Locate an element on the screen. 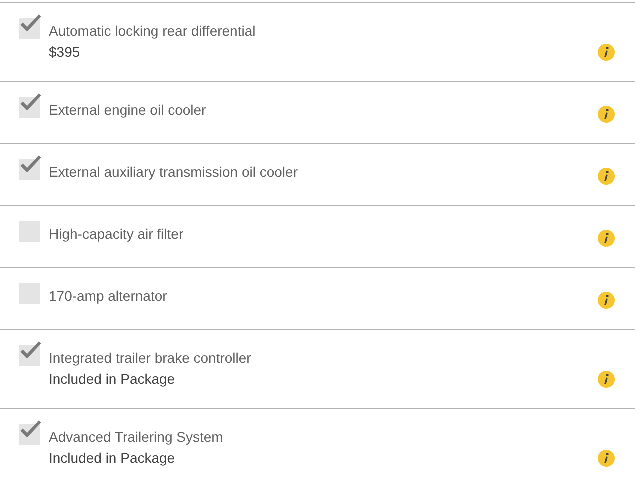 The height and width of the screenshot is (484, 643). option-label: Automatic locking rear differential is located at coordinates (153, 31).